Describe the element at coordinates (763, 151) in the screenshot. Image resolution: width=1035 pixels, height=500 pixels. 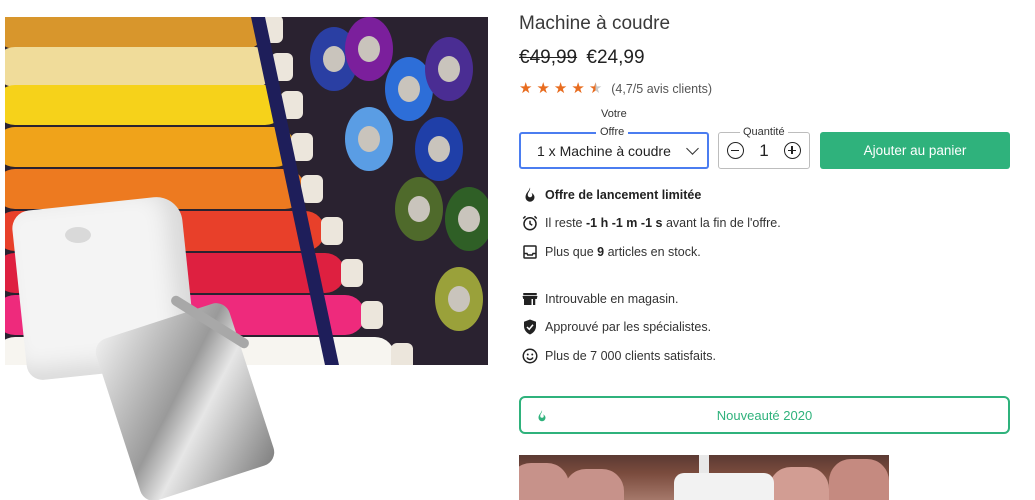
I see `quantity-value: 1` at that location.